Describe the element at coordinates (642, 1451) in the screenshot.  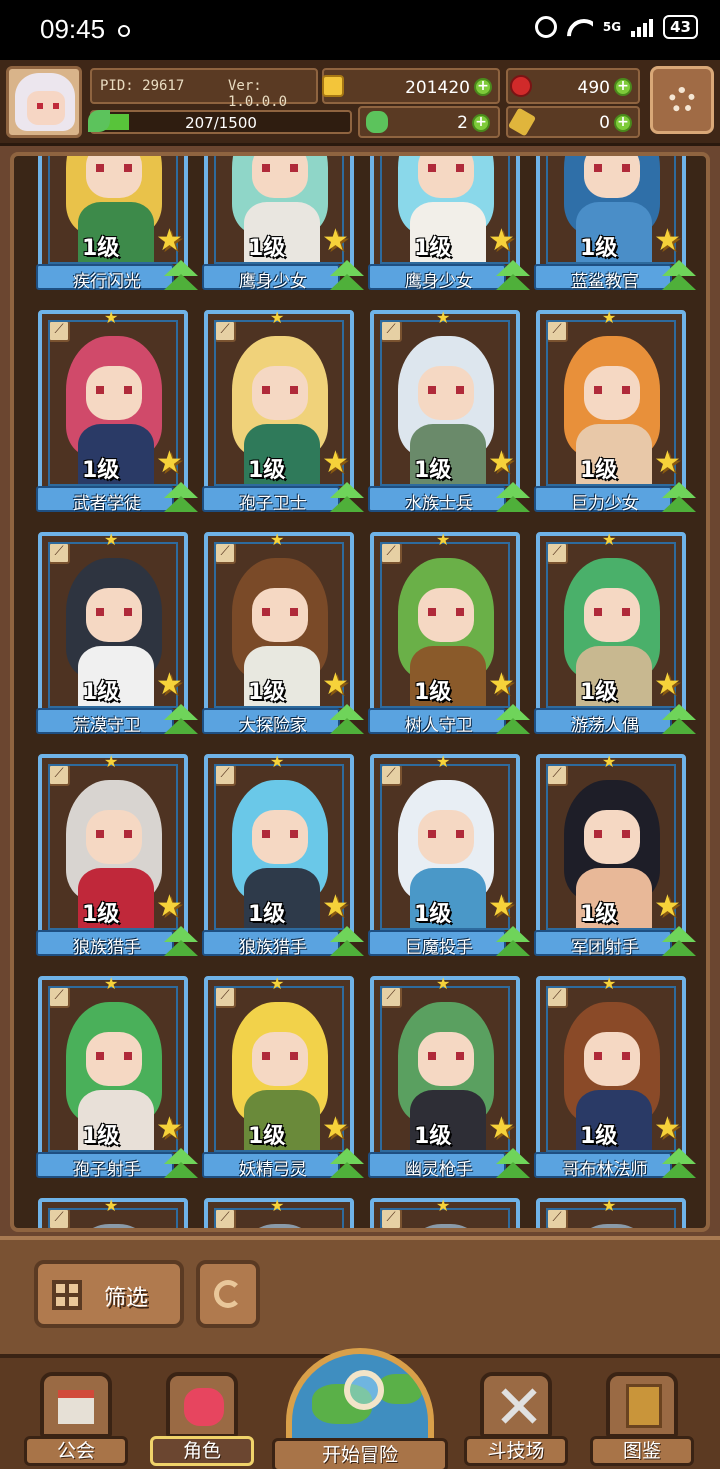
I see `nav-codex-label: 图鉴` at that location.